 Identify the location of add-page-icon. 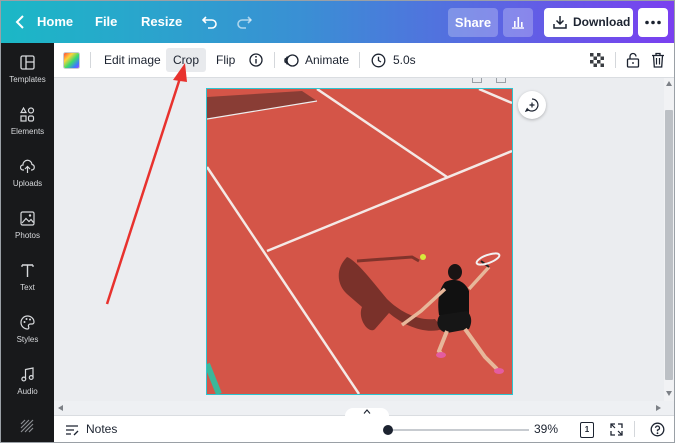
(501, 80).